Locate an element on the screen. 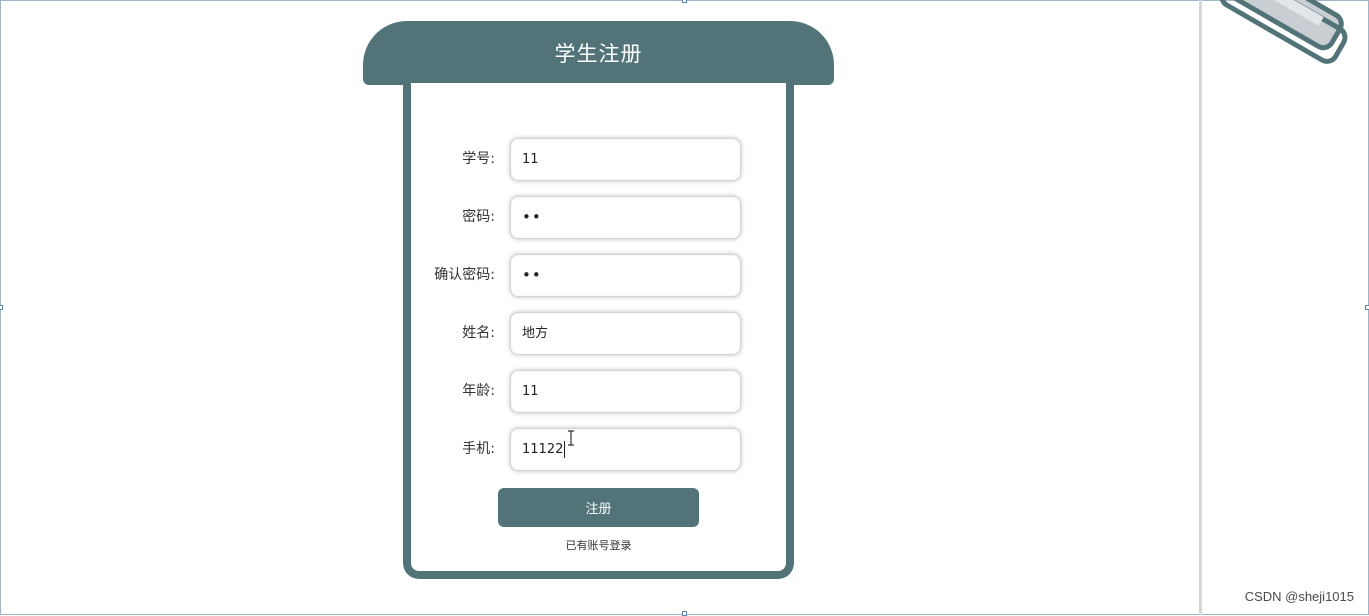 This screenshot has height=616, width=1369. student-id-input: 11 is located at coordinates (625, 159).